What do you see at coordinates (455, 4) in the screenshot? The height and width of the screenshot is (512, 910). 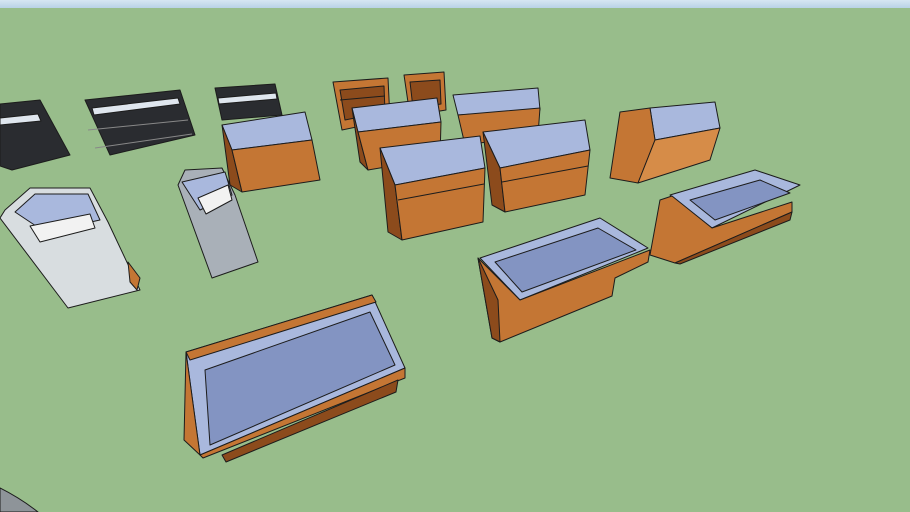 I see `sky-strip` at bounding box center [455, 4].